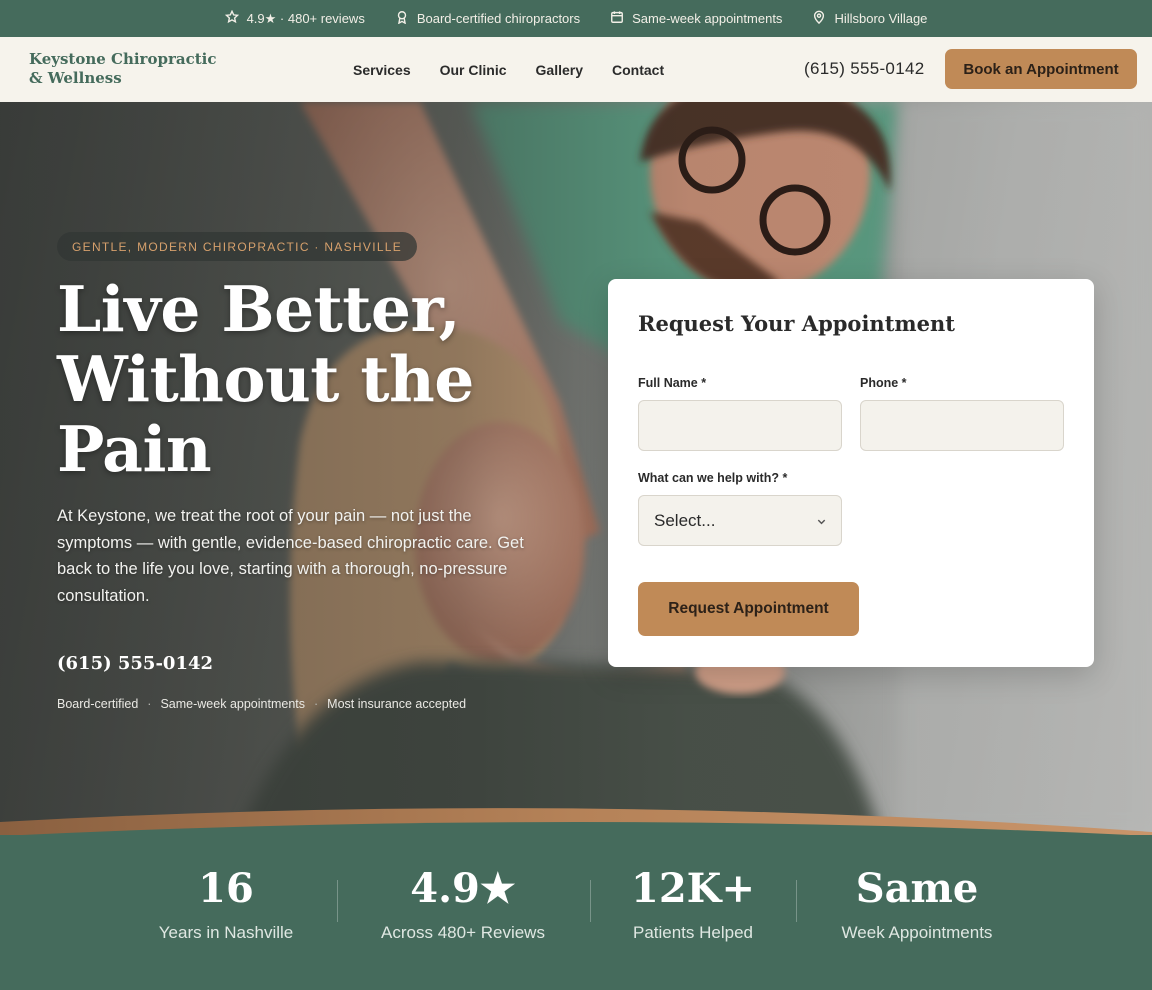 Image resolution: width=1152 pixels, height=990 pixels. Describe the element at coordinates (123, 59) in the screenshot. I see `logo-line-1: Keystone Chiropractic` at that location.